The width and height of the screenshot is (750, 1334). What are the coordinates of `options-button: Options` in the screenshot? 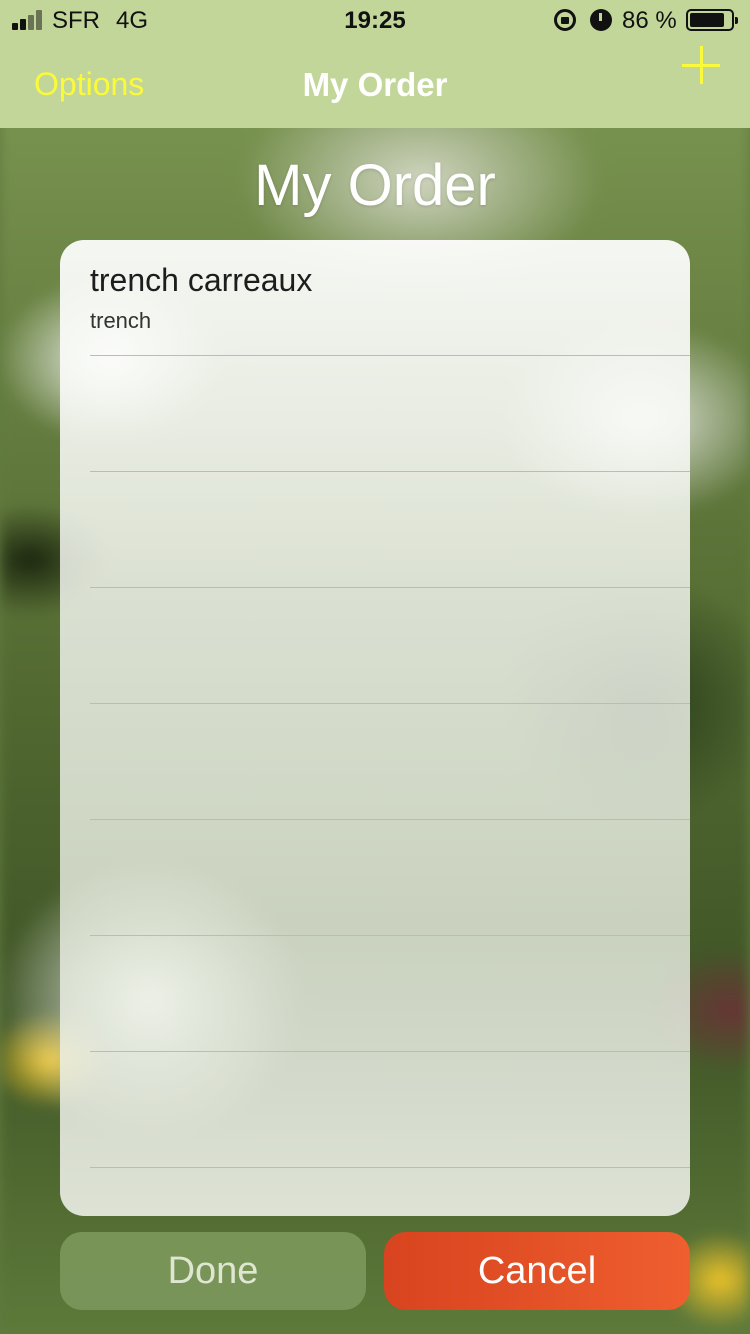 It's located at (89, 84).